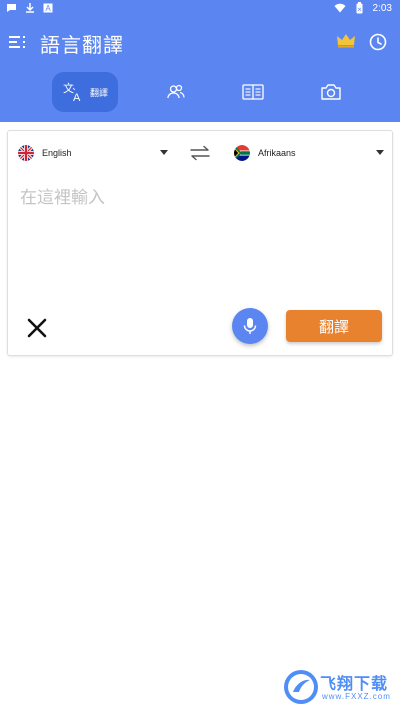 This screenshot has height=711, width=400. I want to click on uk-flag-icon, so click(26, 153).